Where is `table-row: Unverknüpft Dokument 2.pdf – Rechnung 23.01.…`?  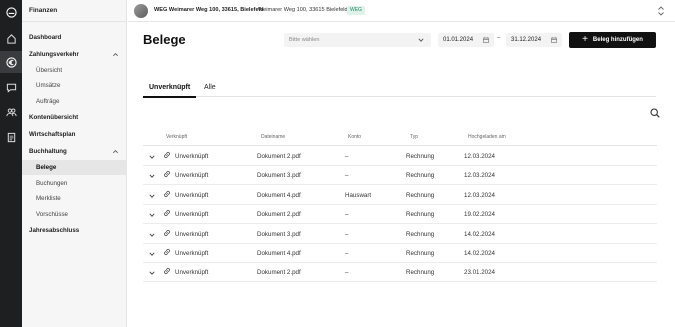 table-row: Unverknüpft Dokument 2.pdf – Rechnung 23.01.… is located at coordinates (400, 273).